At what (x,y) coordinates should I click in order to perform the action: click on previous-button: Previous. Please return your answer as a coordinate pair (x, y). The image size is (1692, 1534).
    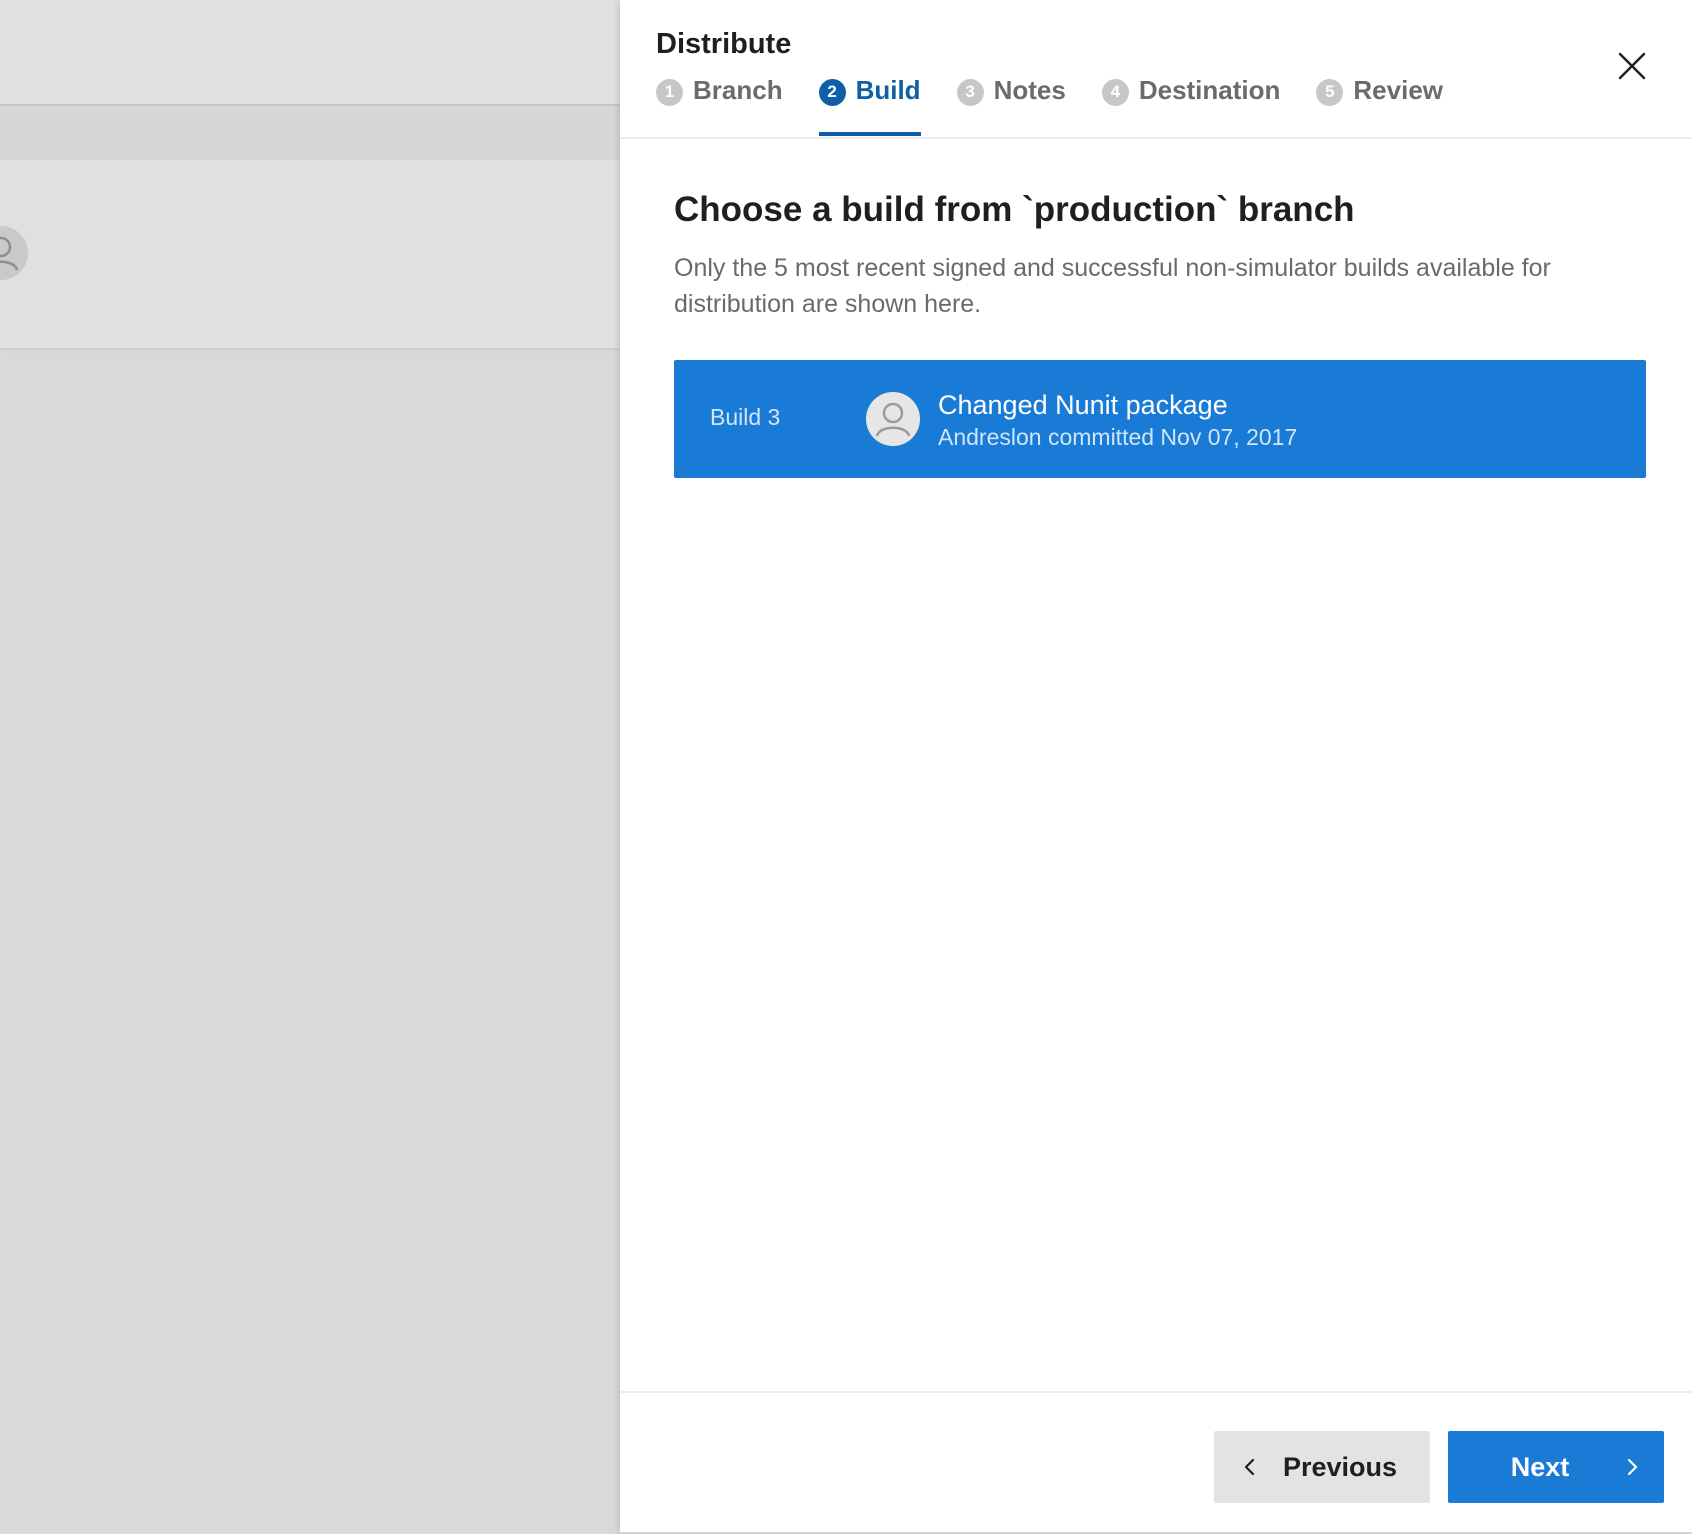
    Looking at the image, I should click on (1322, 1467).